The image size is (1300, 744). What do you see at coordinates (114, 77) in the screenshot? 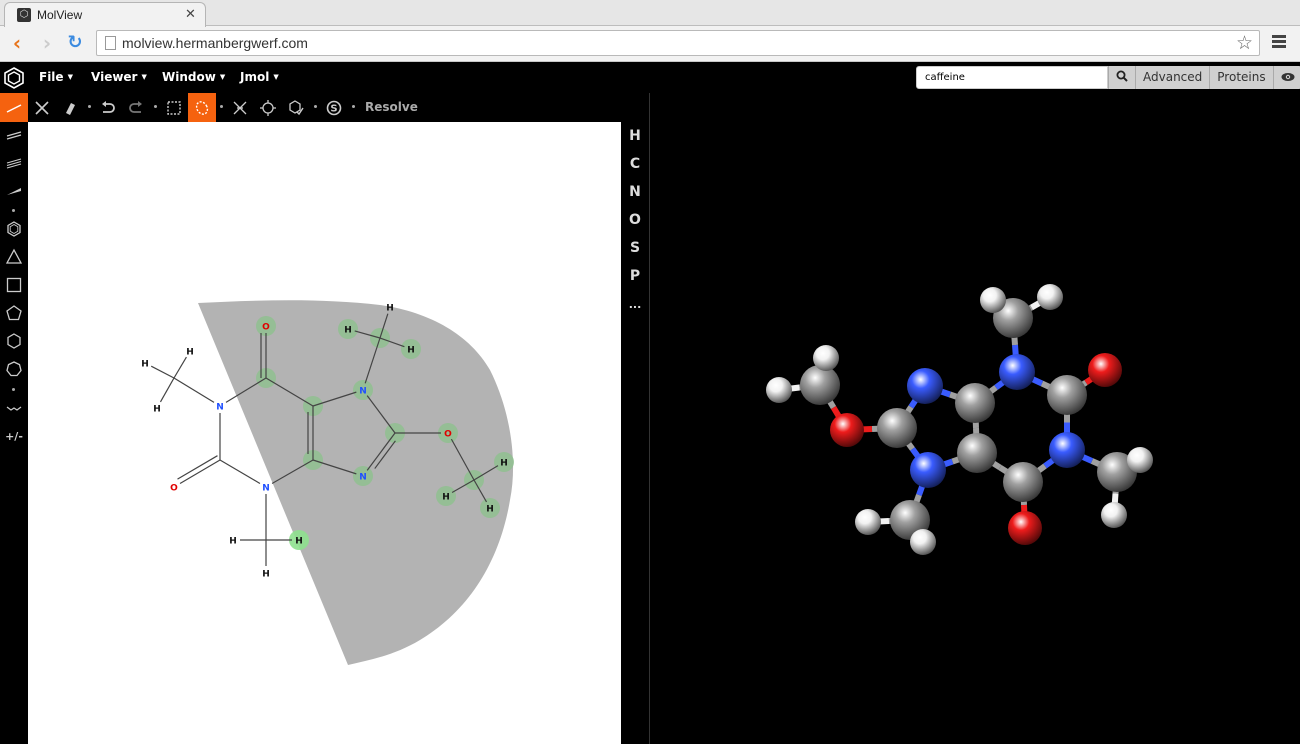
I see `menu-viewer-label: Viewer` at bounding box center [114, 77].